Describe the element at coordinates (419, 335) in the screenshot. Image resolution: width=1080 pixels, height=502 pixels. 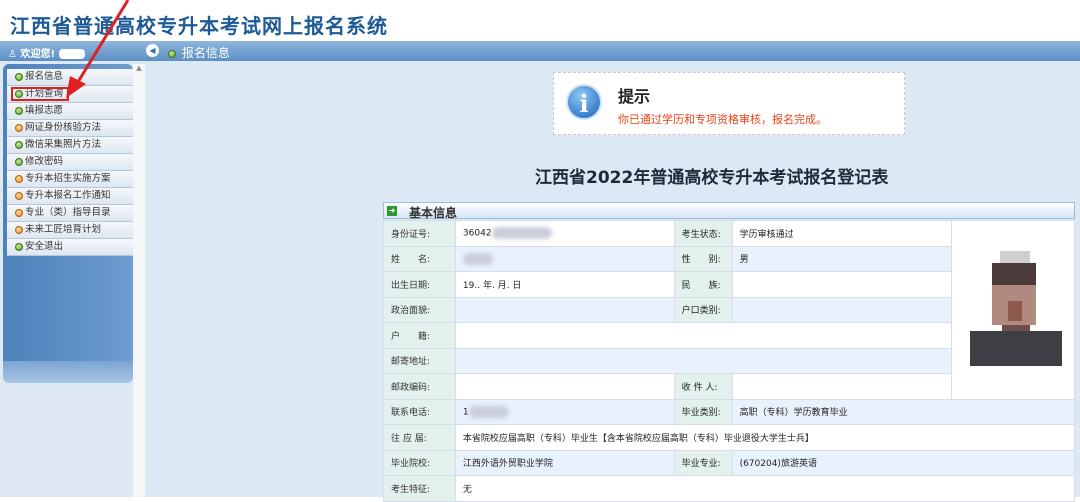
I see `field-label: 户 籍:` at that location.